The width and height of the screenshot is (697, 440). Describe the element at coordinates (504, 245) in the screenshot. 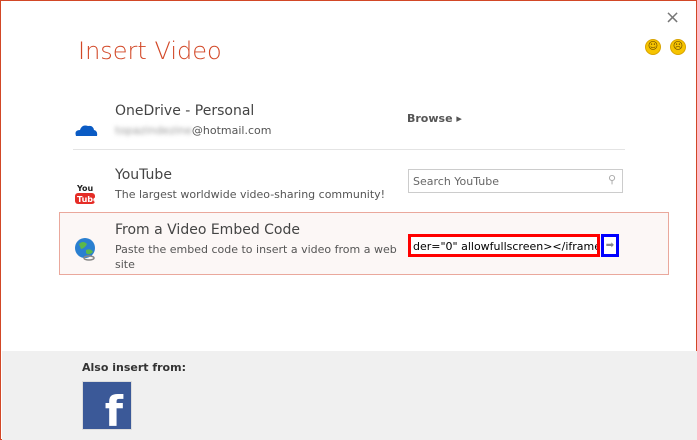

I see `embed-code-input: der="0" allowfullscreen></iframe>` at that location.